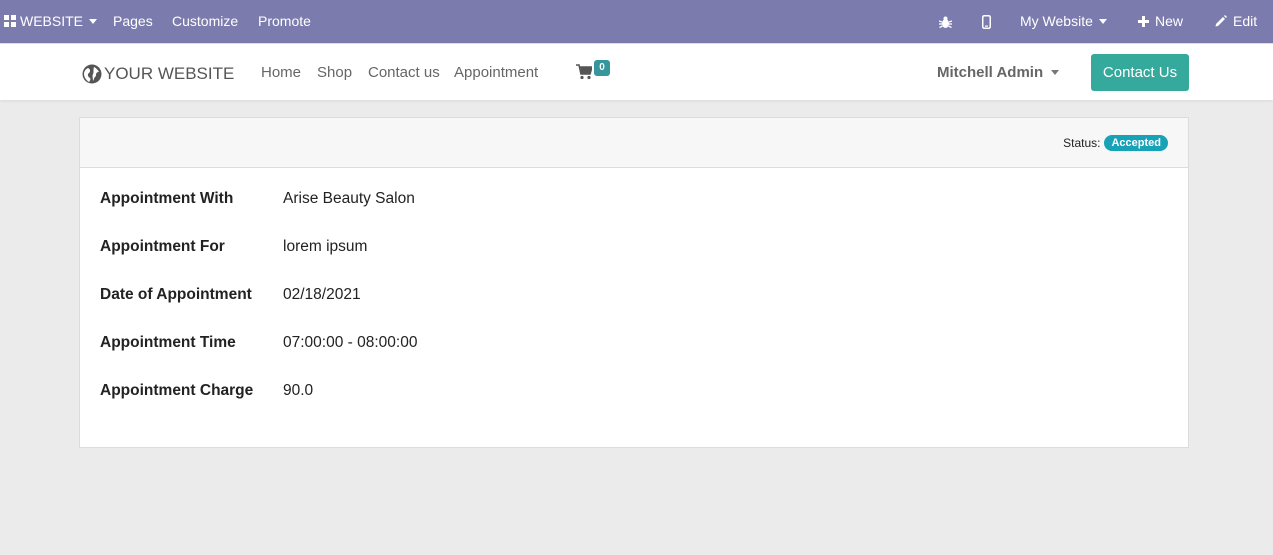  Describe the element at coordinates (133, 21) in the screenshot. I see `pages-menu: Pages` at that location.